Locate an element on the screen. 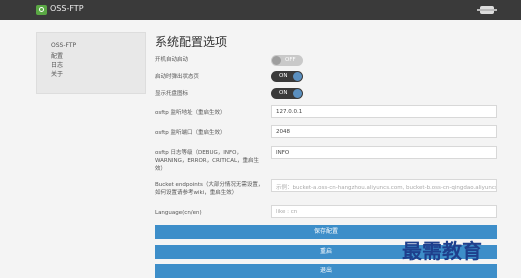  autostart-toggle: OFF is located at coordinates (287, 60).